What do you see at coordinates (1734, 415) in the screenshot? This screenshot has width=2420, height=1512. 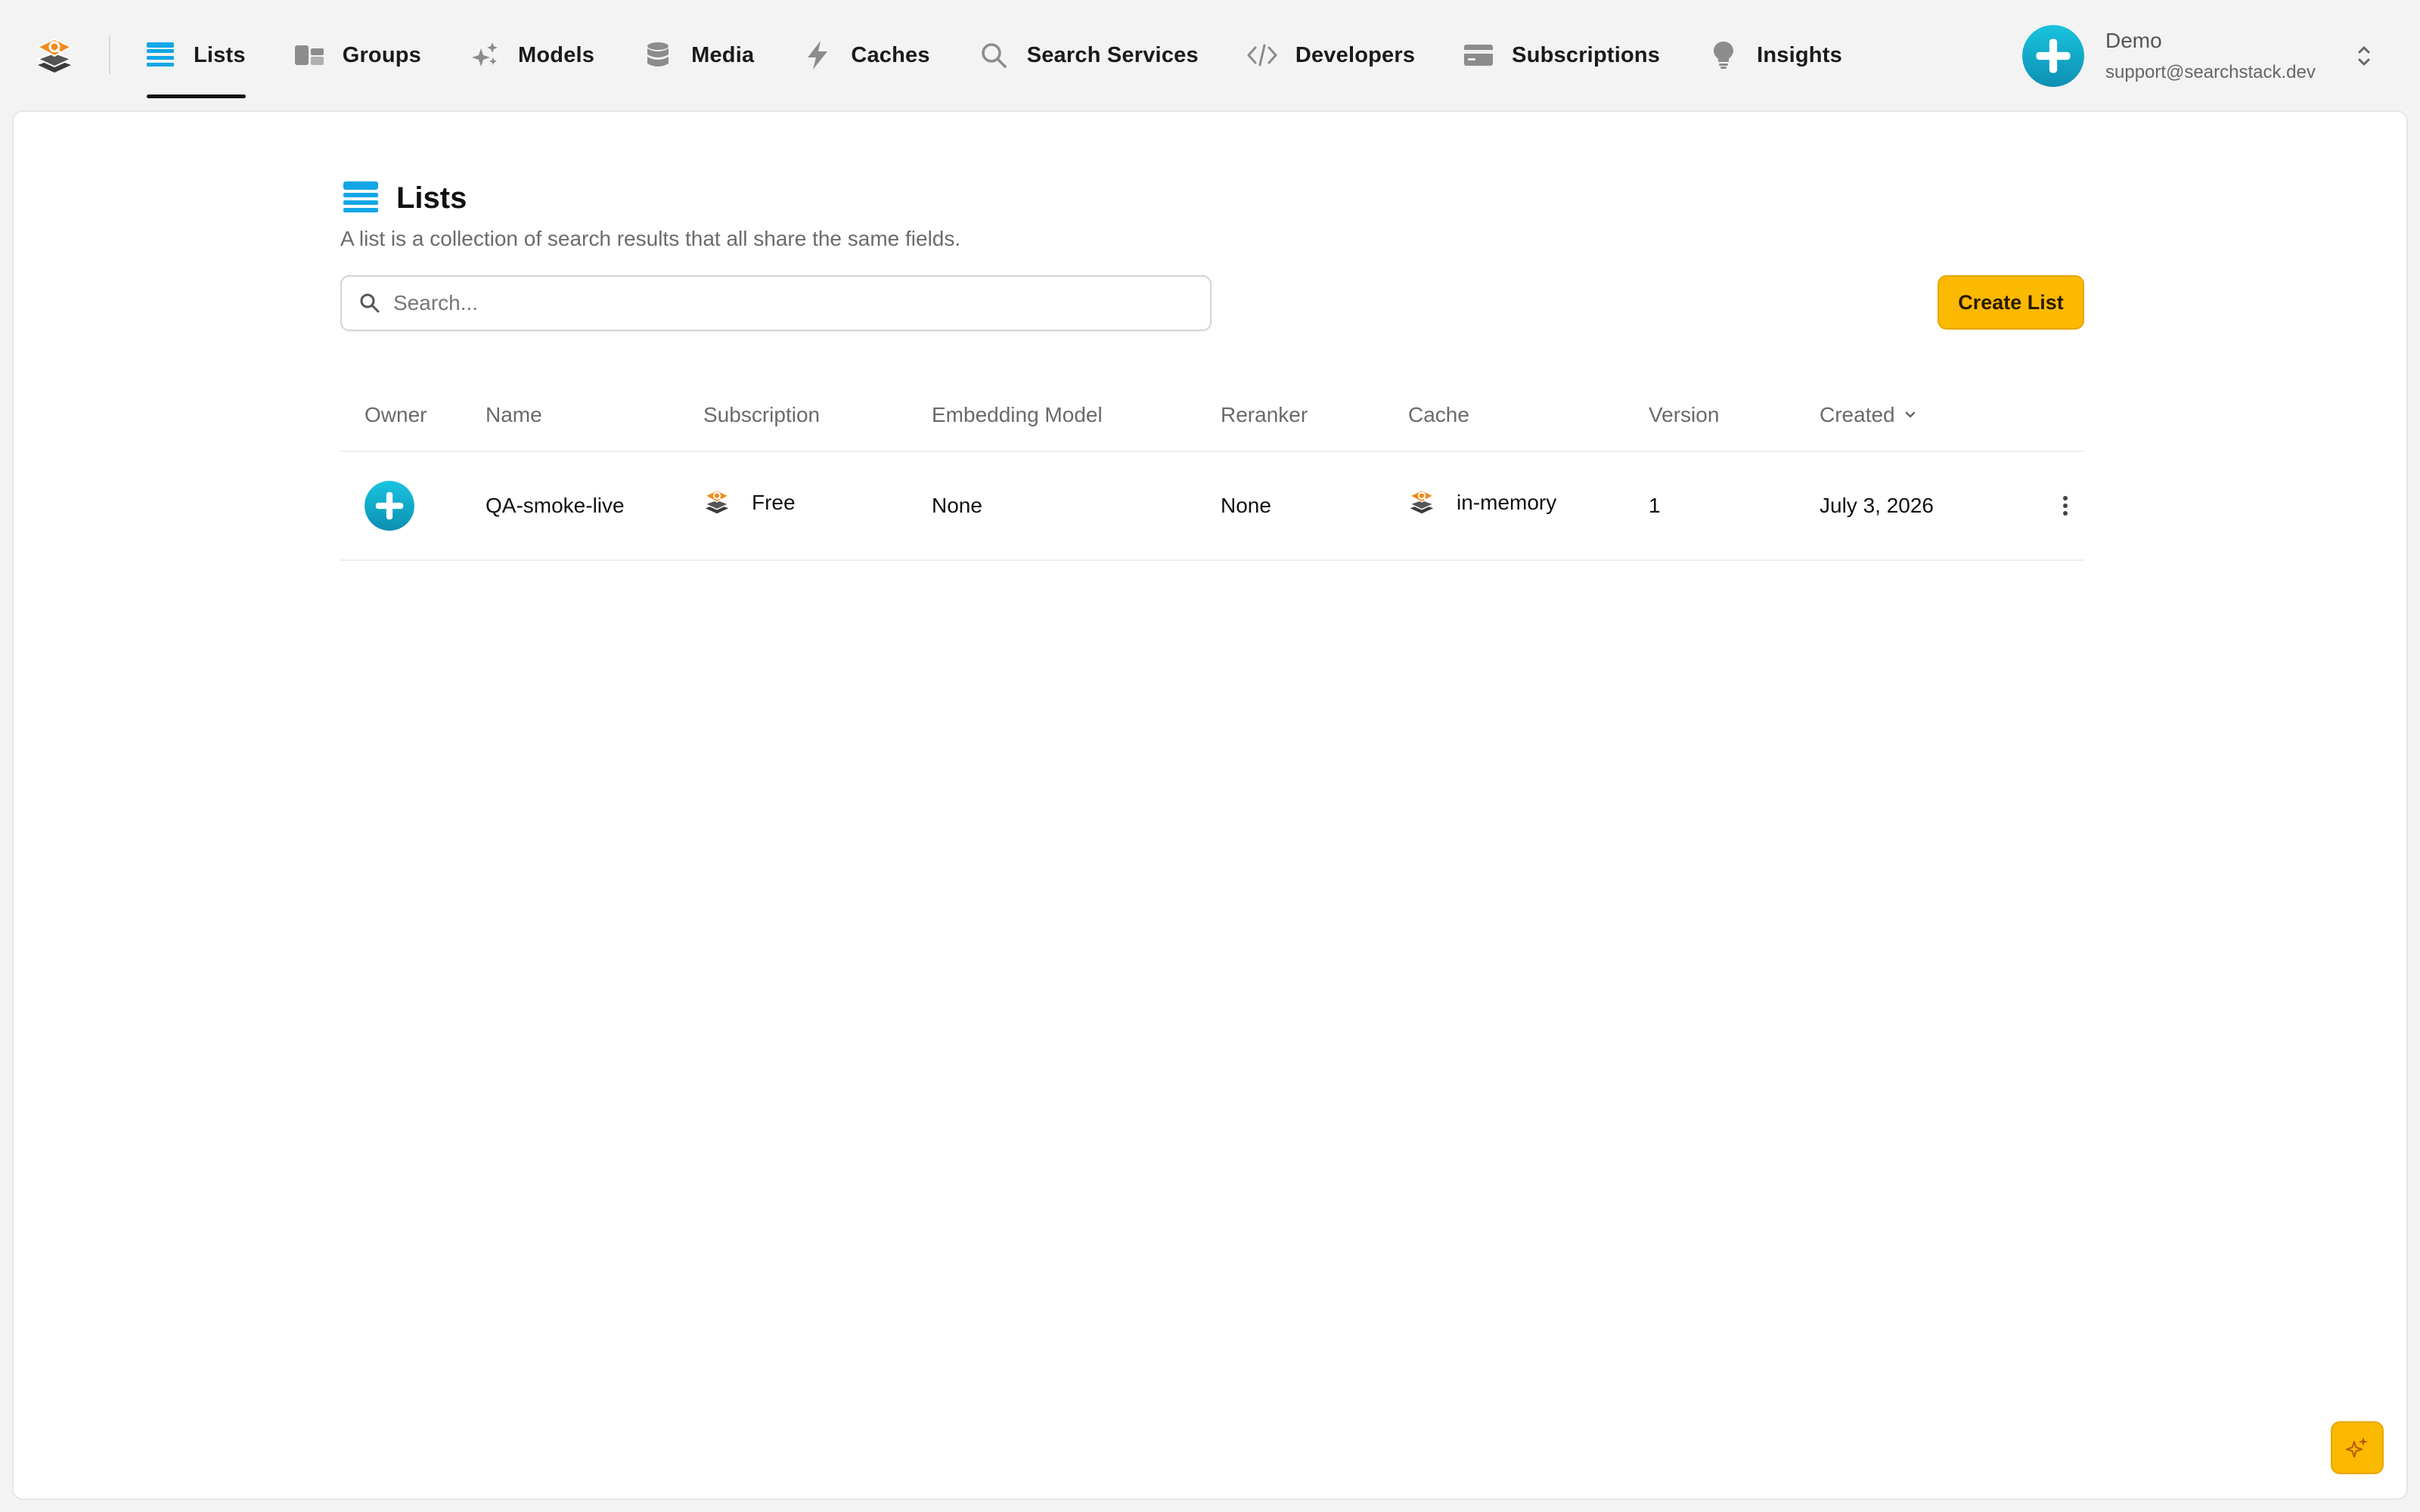 I see `column-header-version: Version` at bounding box center [1734, 415].